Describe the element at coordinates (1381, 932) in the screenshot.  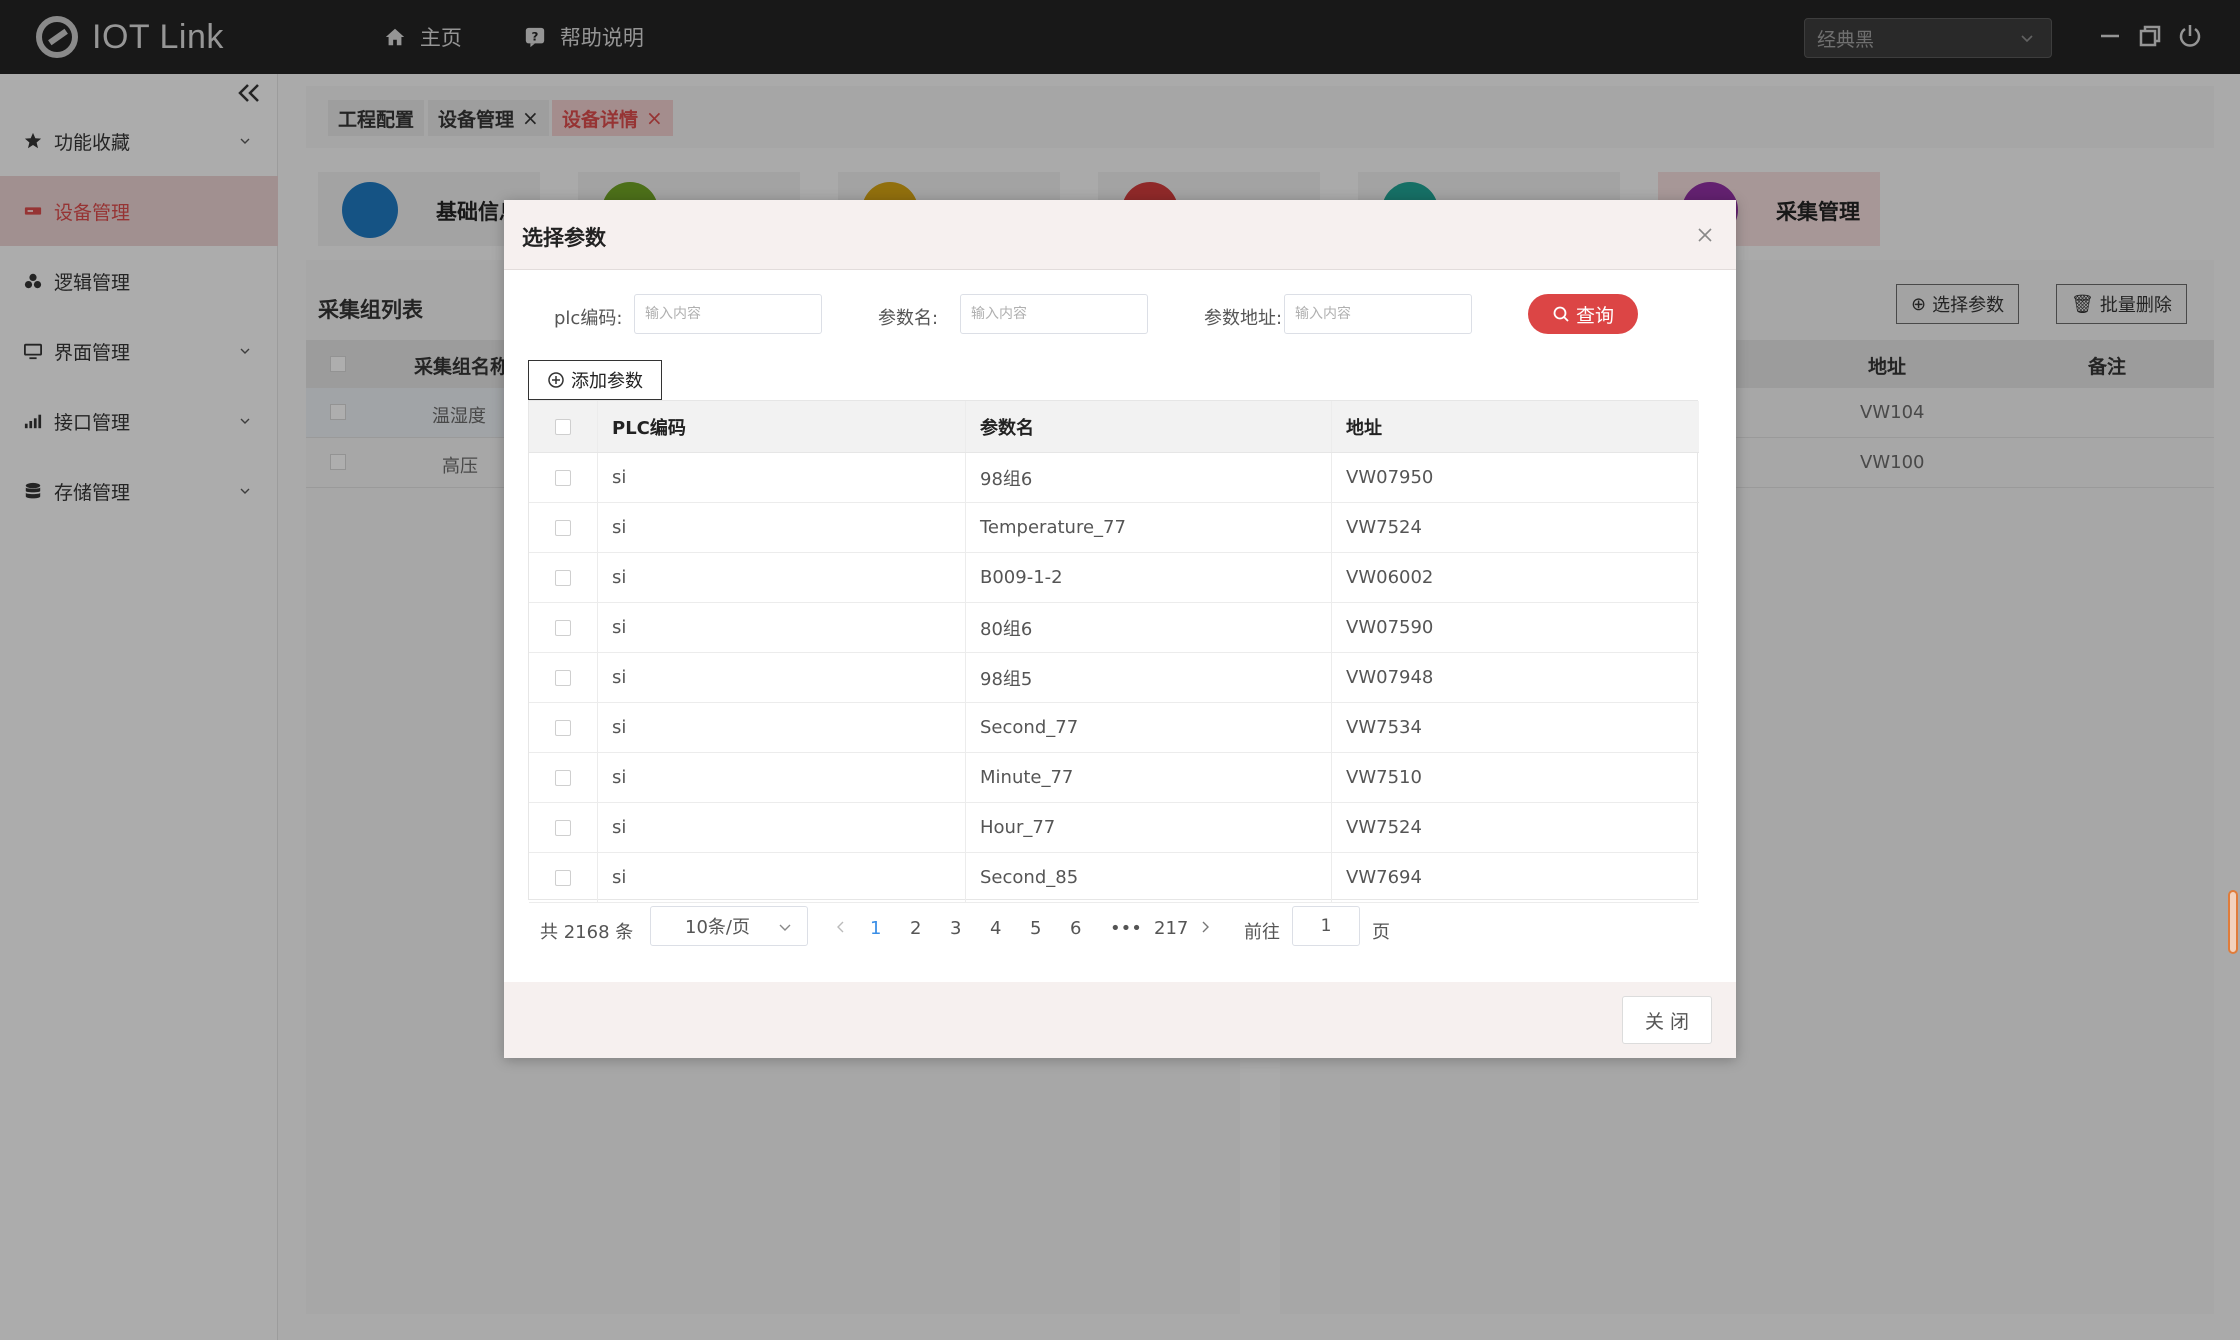
I see `page-suffix: 页` at that location.